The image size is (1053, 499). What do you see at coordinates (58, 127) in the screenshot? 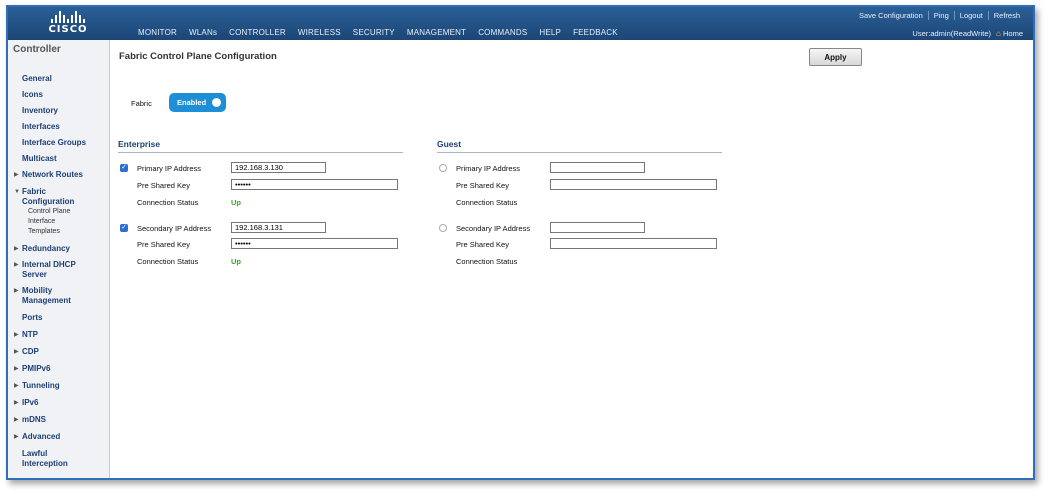
I see `sidebar-item-interfaces: Interfaces` at bounding box center [58, 127].